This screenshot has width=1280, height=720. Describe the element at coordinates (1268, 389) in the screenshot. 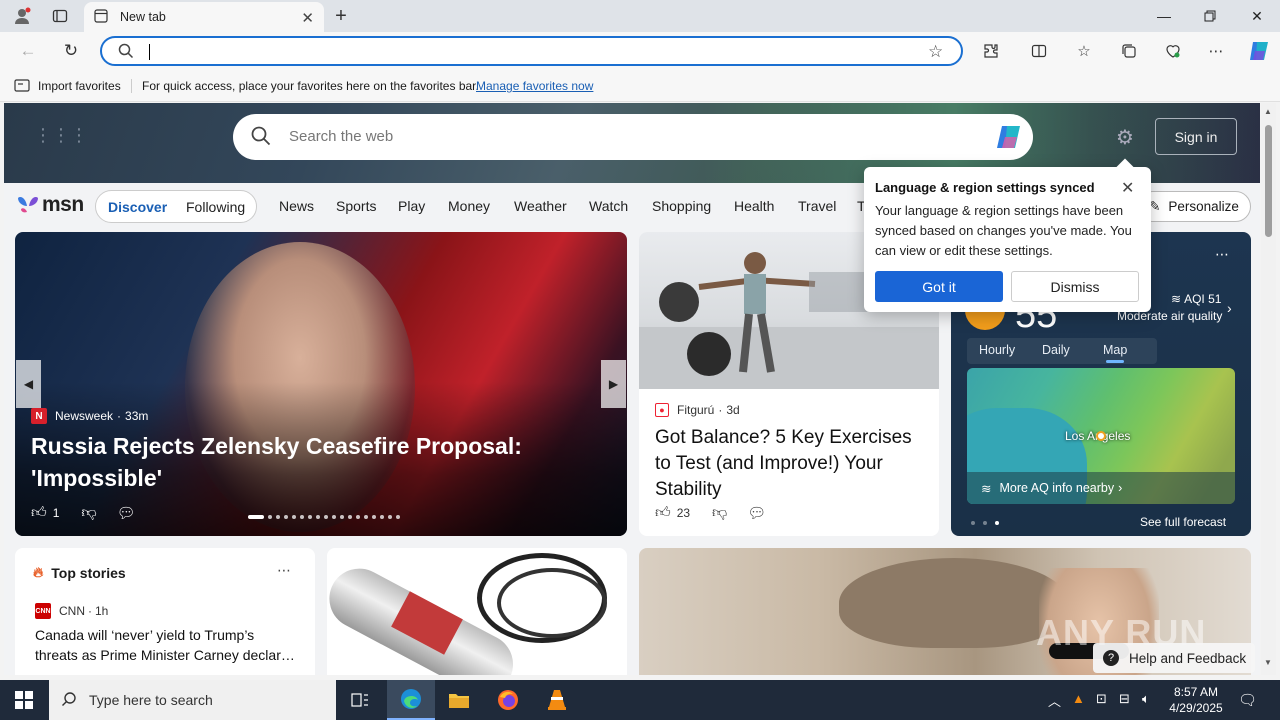

I see `page-scrollbar: ▲ ▼` at that location.